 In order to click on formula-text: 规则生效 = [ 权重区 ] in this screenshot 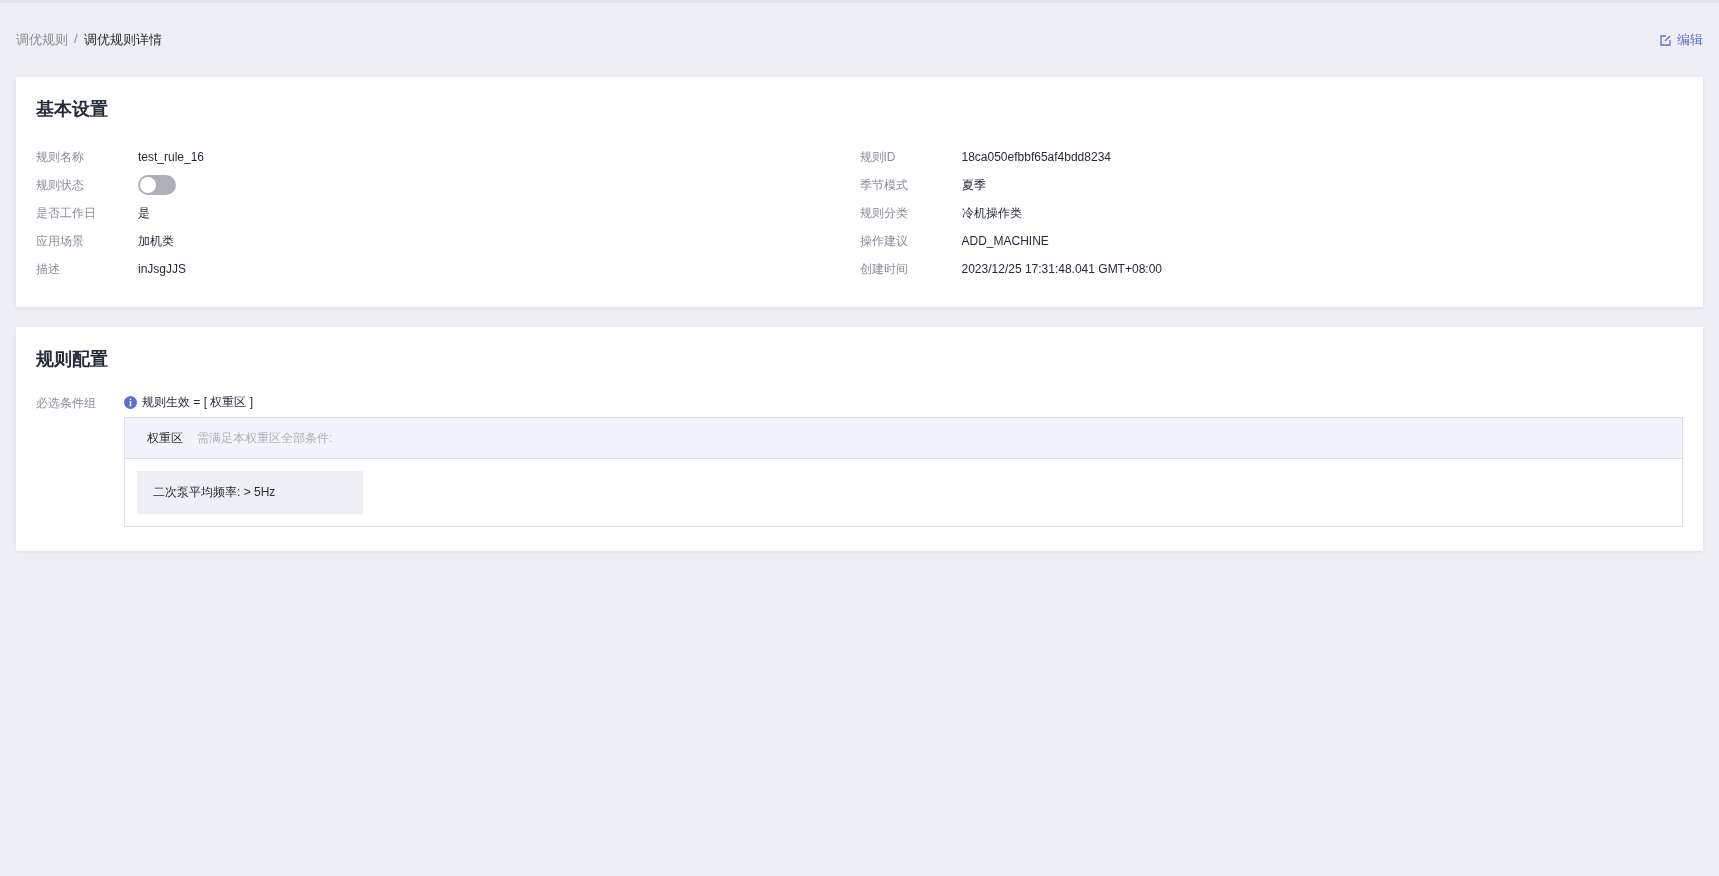, I will do `click(197, 402)`.